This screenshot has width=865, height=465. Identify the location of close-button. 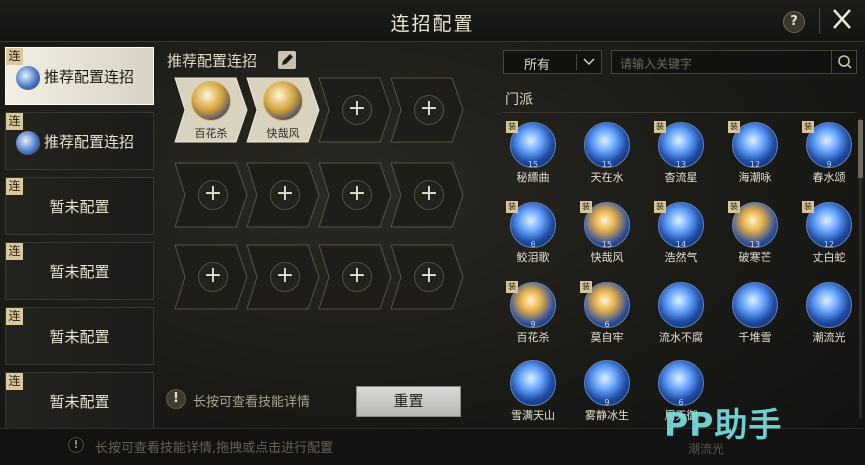
(842, 19).